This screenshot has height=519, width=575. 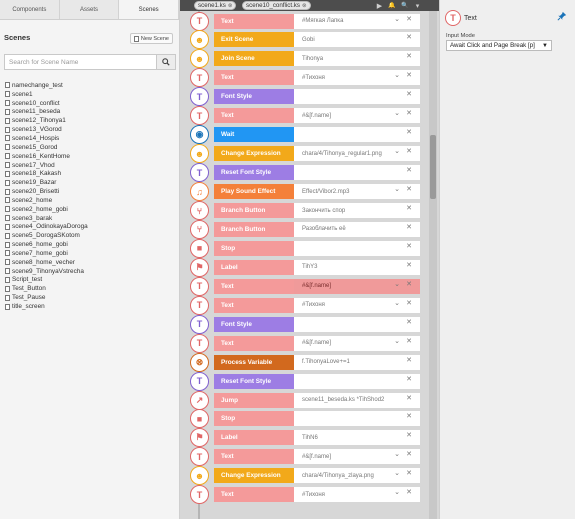 What do you see at coordinates (91, 227) in the screenshot?
I see `scene-list-item: scene4_OdinokayaDoroga` at bounding box center [91, 227].